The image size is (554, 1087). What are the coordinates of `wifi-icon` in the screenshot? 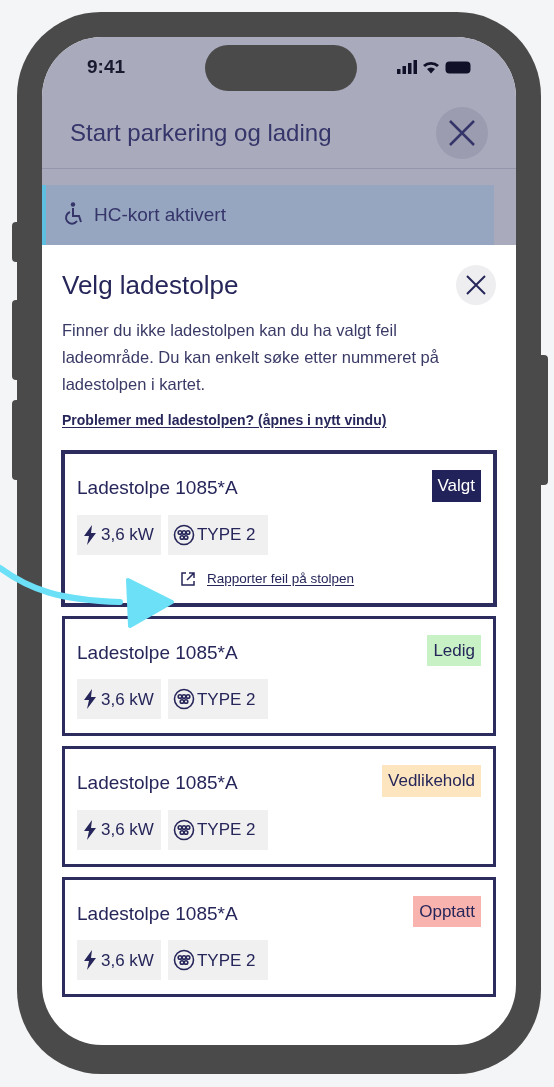 It's located at (431, 67).